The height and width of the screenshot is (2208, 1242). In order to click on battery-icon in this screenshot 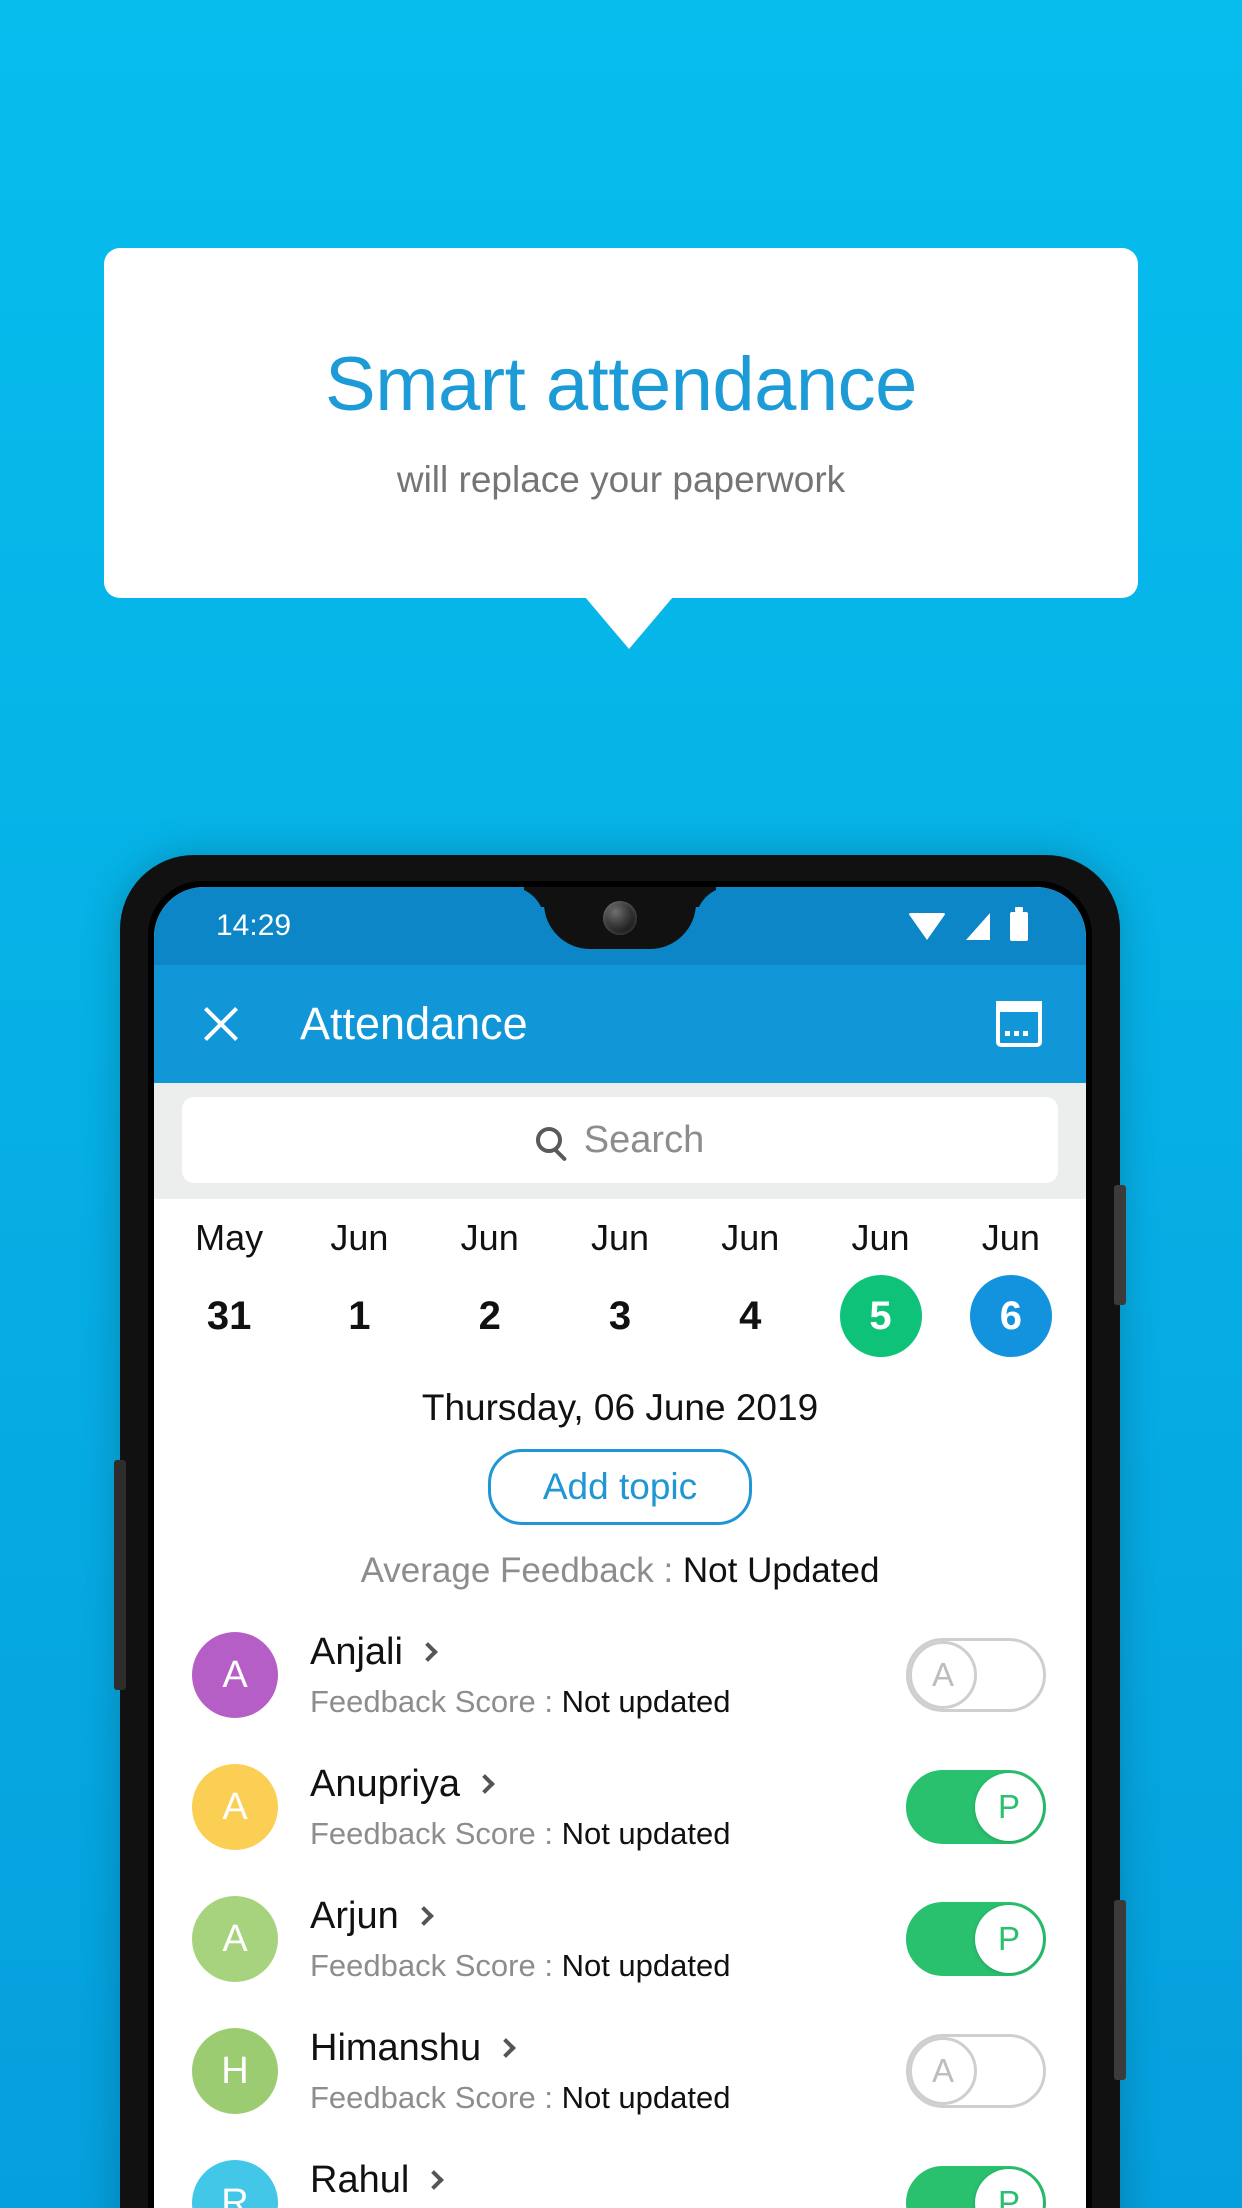, I will do `click(1019, 923)`.